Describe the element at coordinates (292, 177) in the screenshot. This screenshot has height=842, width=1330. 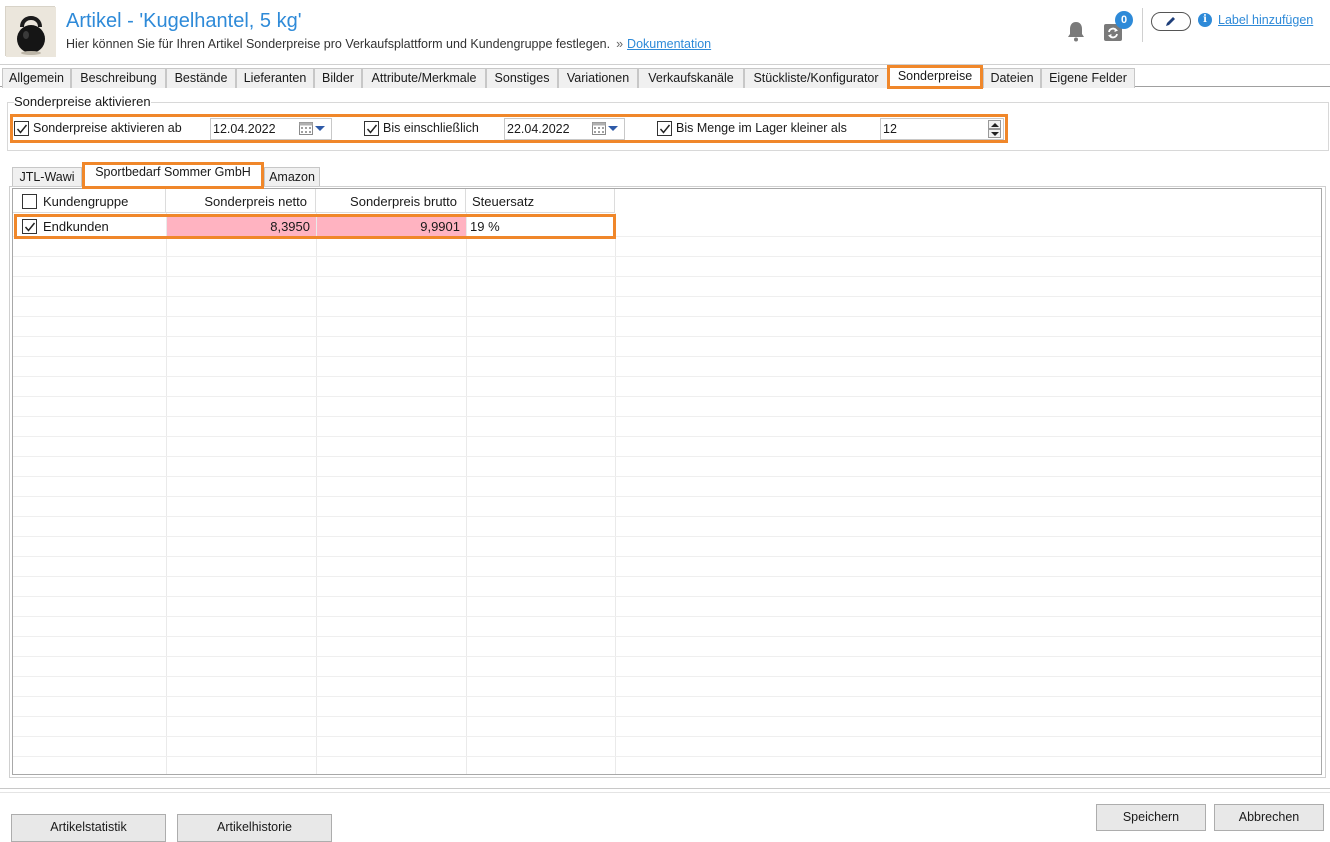
I see `platform-tab-amazon: Amazon` at that location.